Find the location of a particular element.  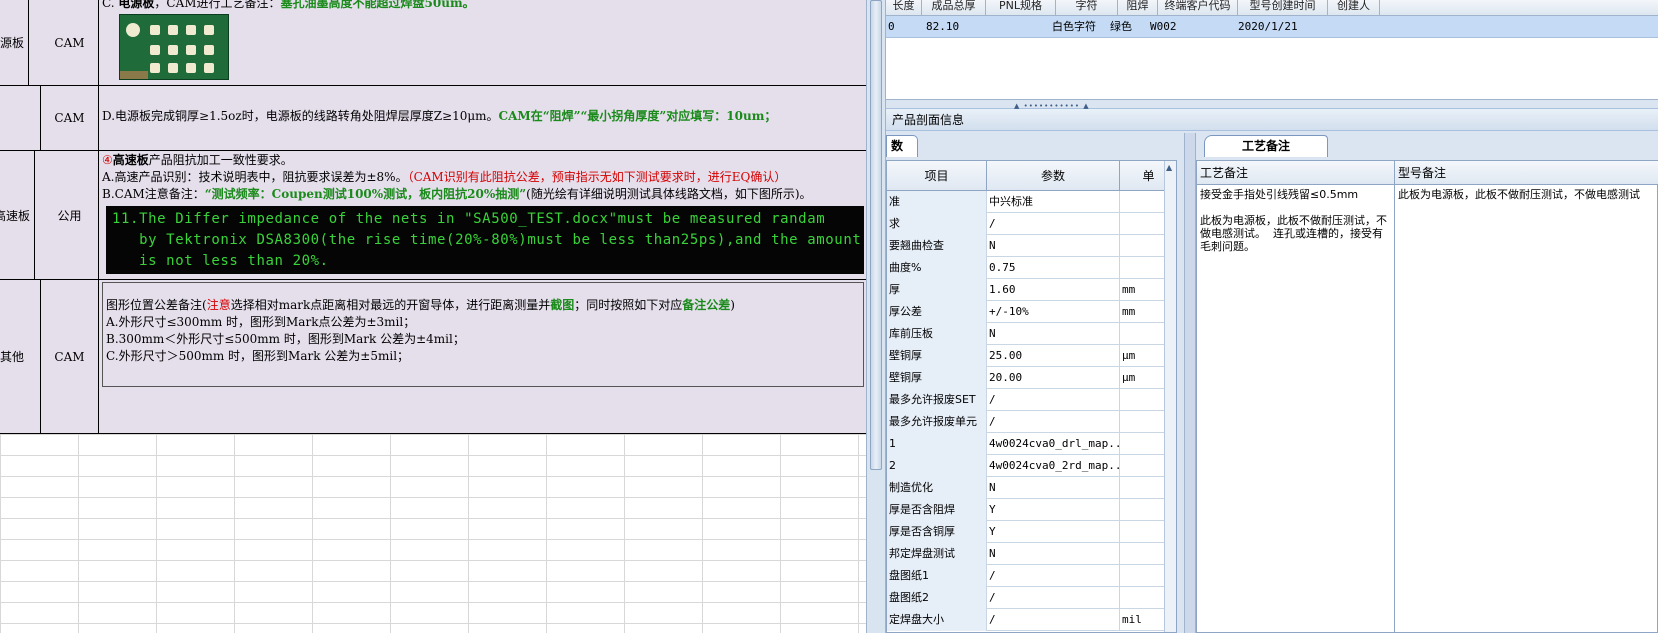

pcb-photo is located at coordinates (174, 47).